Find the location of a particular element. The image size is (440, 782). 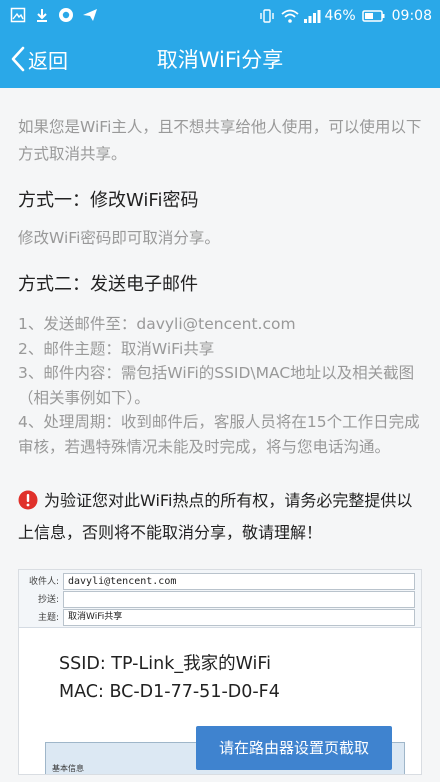

status-bar: 46% 09:08 is located at coordinates (220, 17).